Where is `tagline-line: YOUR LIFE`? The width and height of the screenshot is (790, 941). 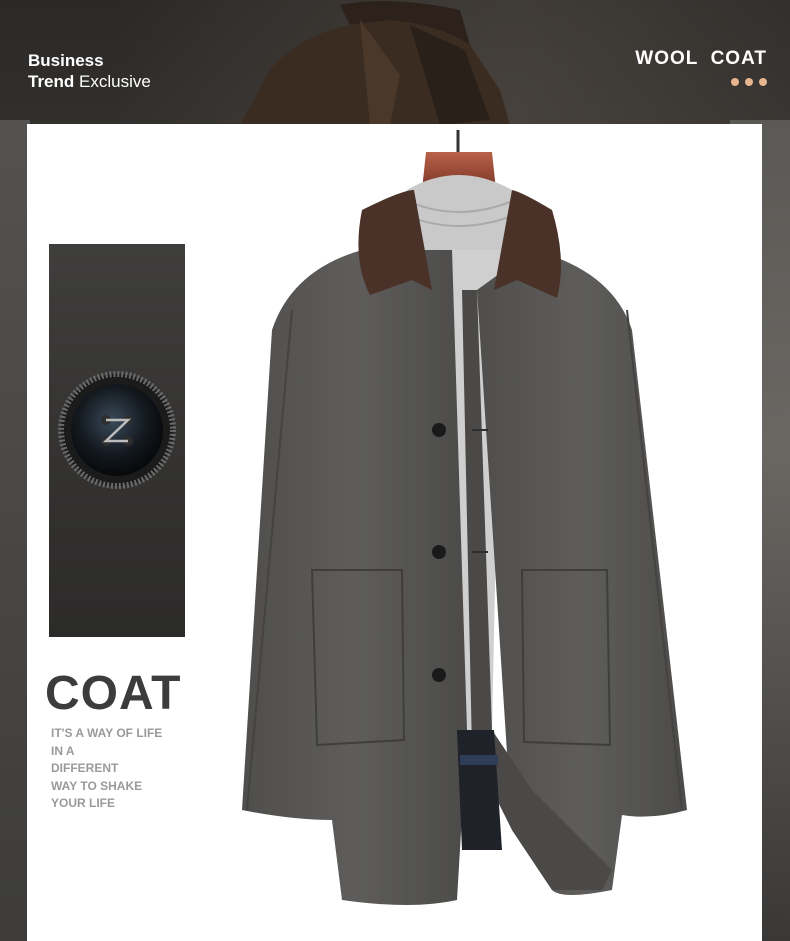 tagline-line: YOUR LIFE is located at coordinates (83, 803).